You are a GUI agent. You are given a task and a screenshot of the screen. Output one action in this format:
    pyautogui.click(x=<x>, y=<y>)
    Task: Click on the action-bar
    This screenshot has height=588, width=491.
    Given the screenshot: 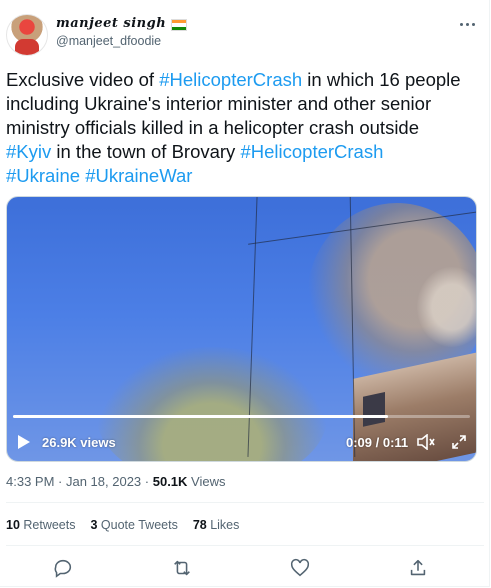 What is the action you would take?
    pyautogui.click(x=245, y=569)
    